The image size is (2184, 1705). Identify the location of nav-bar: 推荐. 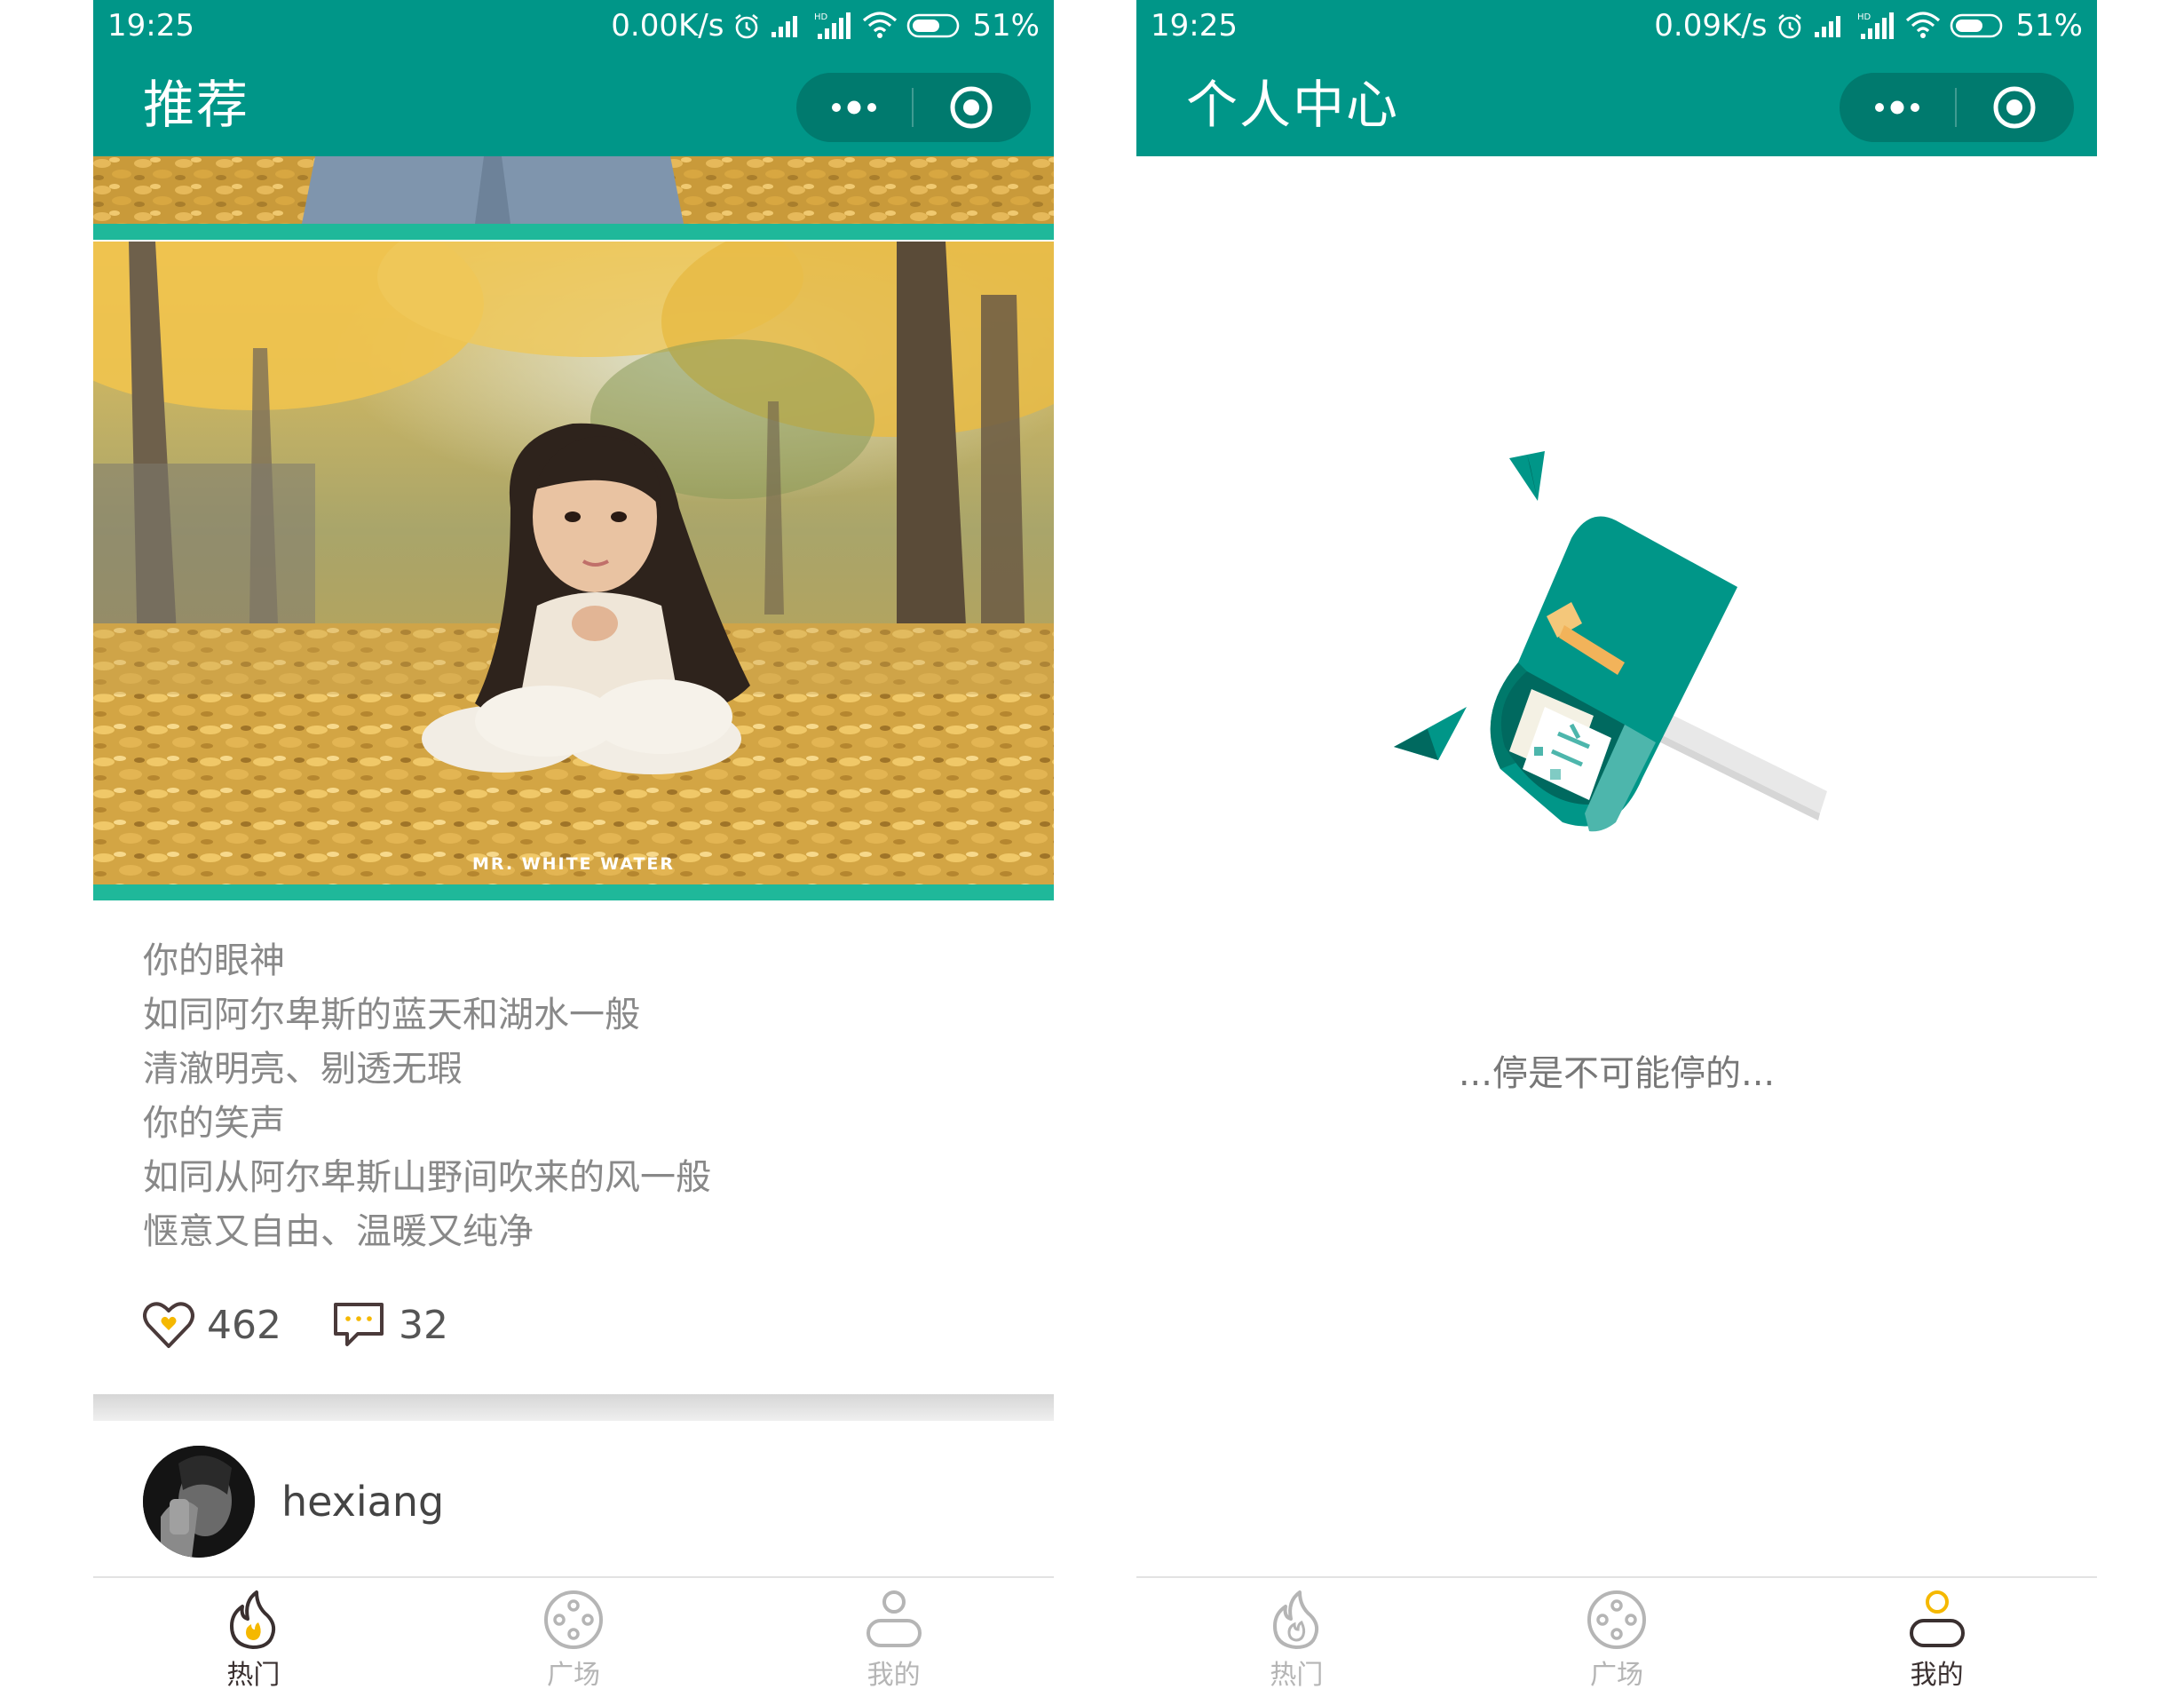
(573, 105).